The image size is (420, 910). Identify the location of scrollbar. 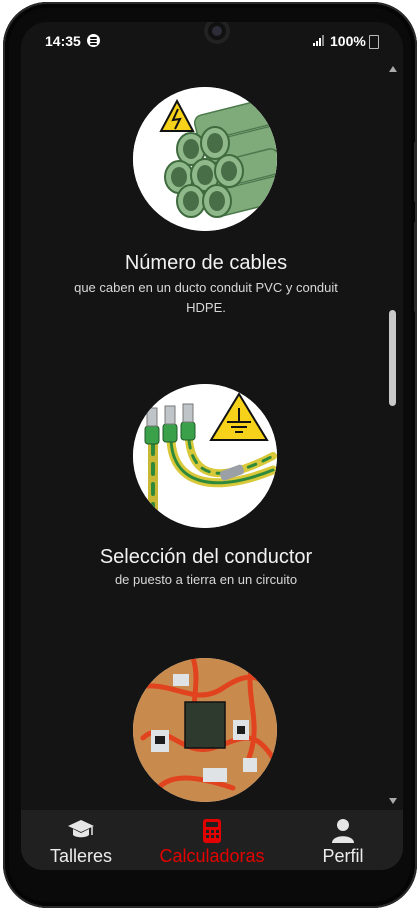
(395, 435).